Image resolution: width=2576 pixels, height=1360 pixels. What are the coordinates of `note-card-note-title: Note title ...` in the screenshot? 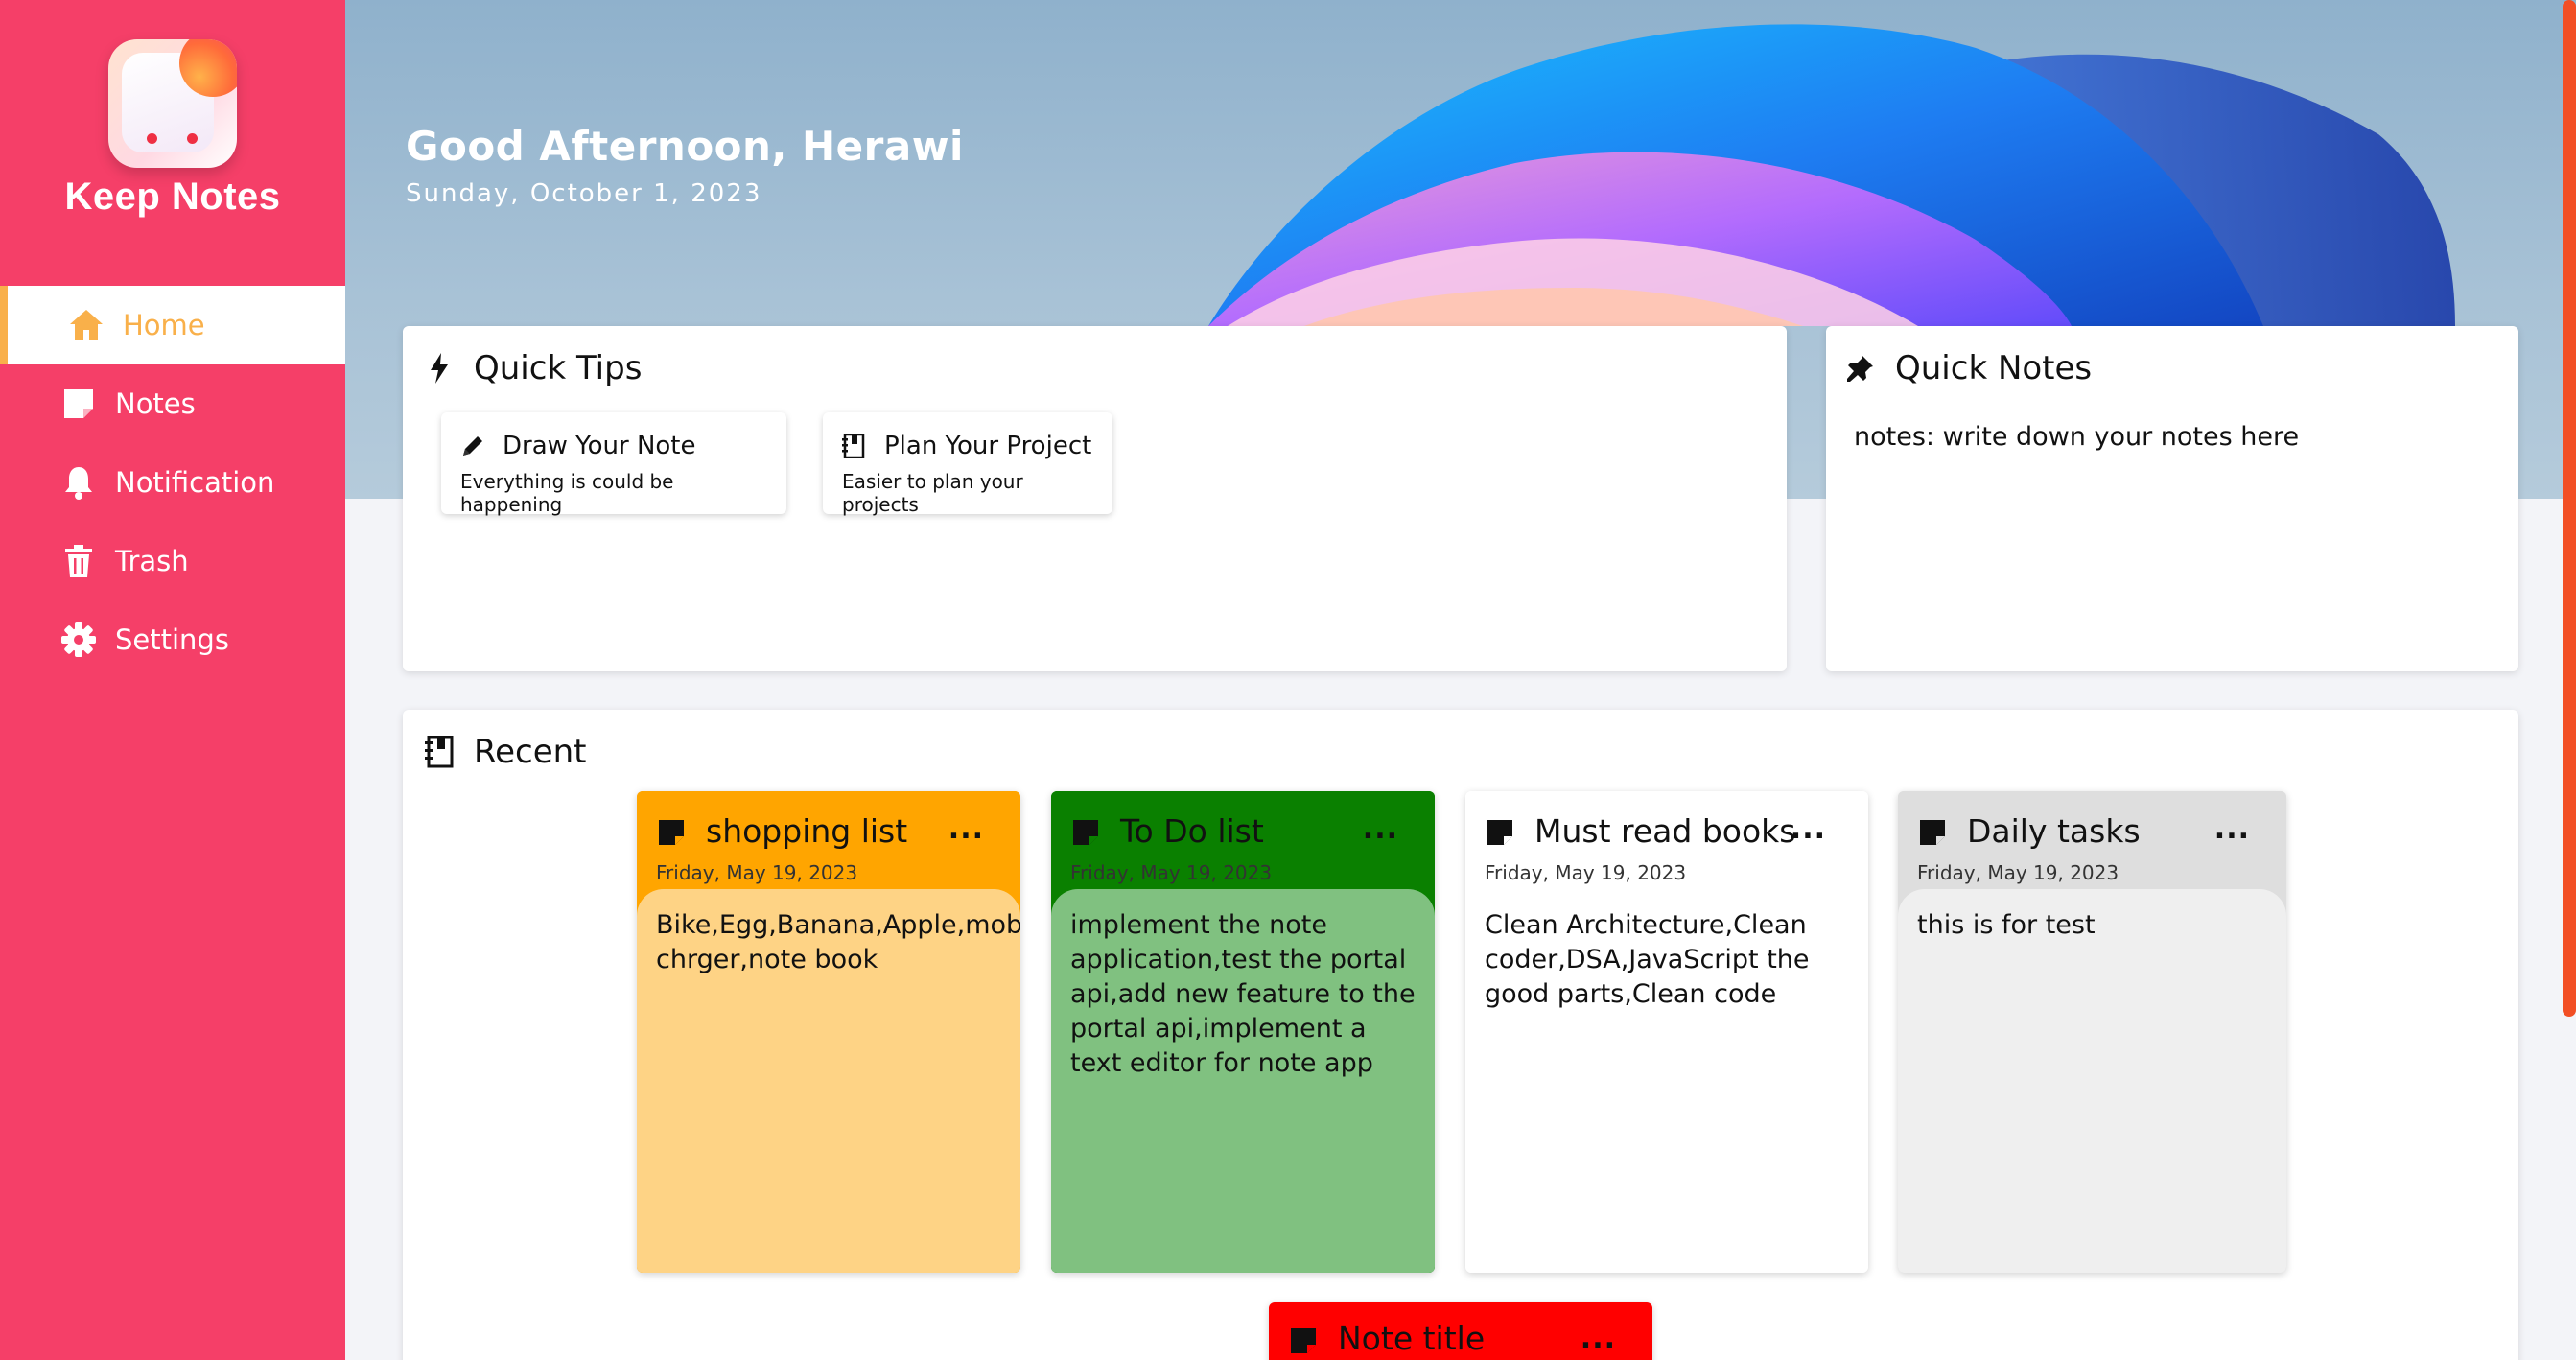 It's located at (1460, 1331).